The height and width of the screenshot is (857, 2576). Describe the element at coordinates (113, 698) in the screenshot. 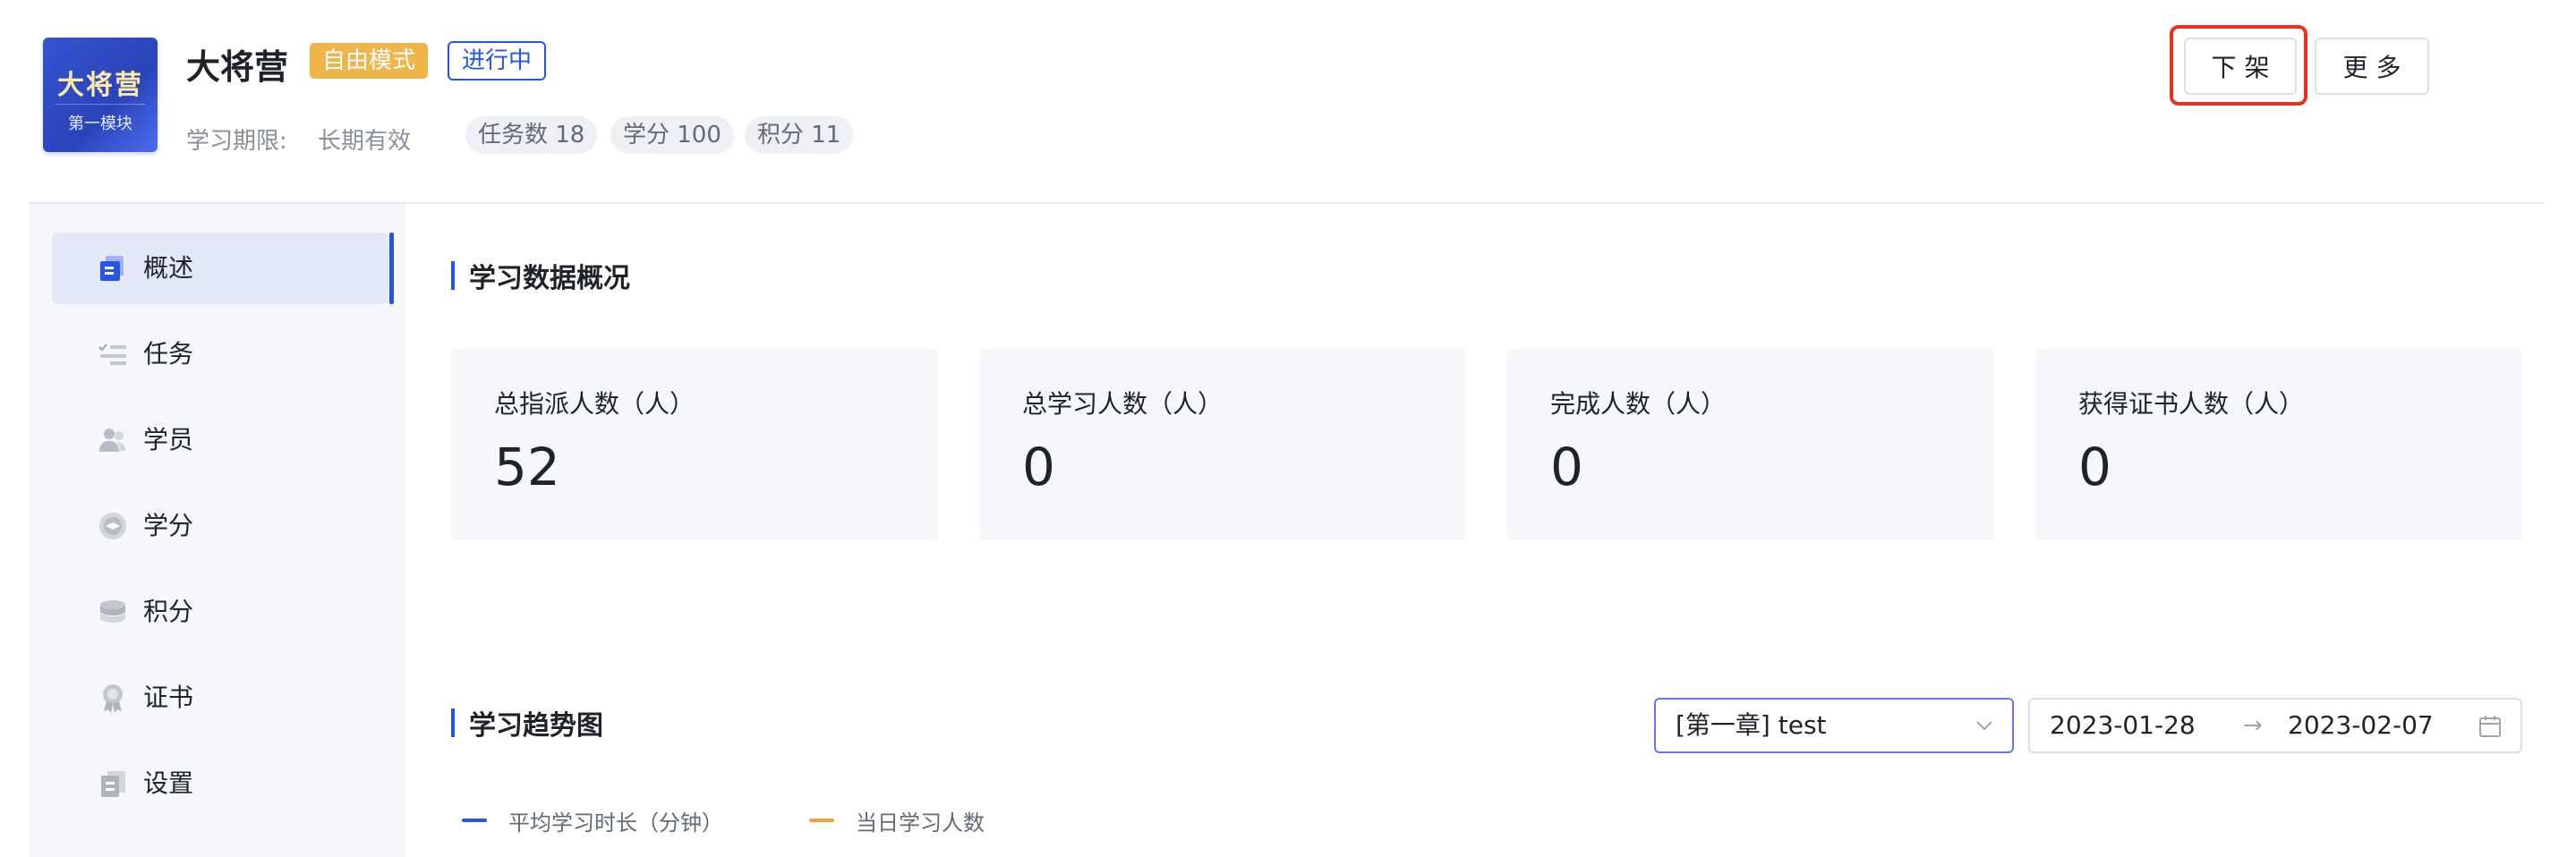

I see `certificate-icon` at that location.